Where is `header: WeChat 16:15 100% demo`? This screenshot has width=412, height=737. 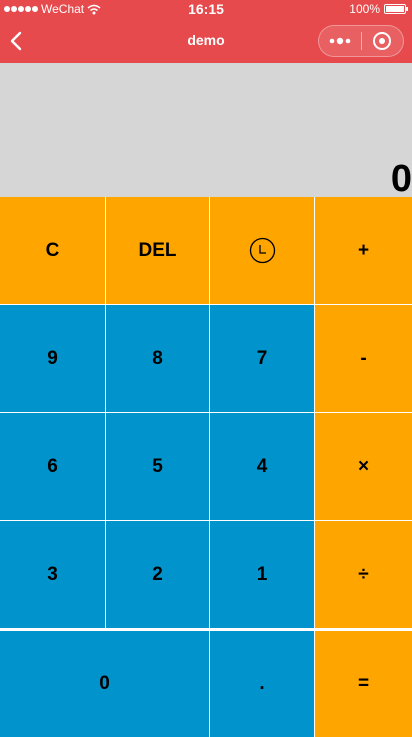
header: WeChat 16:15 100% demo is located at coordinates (206, 31).